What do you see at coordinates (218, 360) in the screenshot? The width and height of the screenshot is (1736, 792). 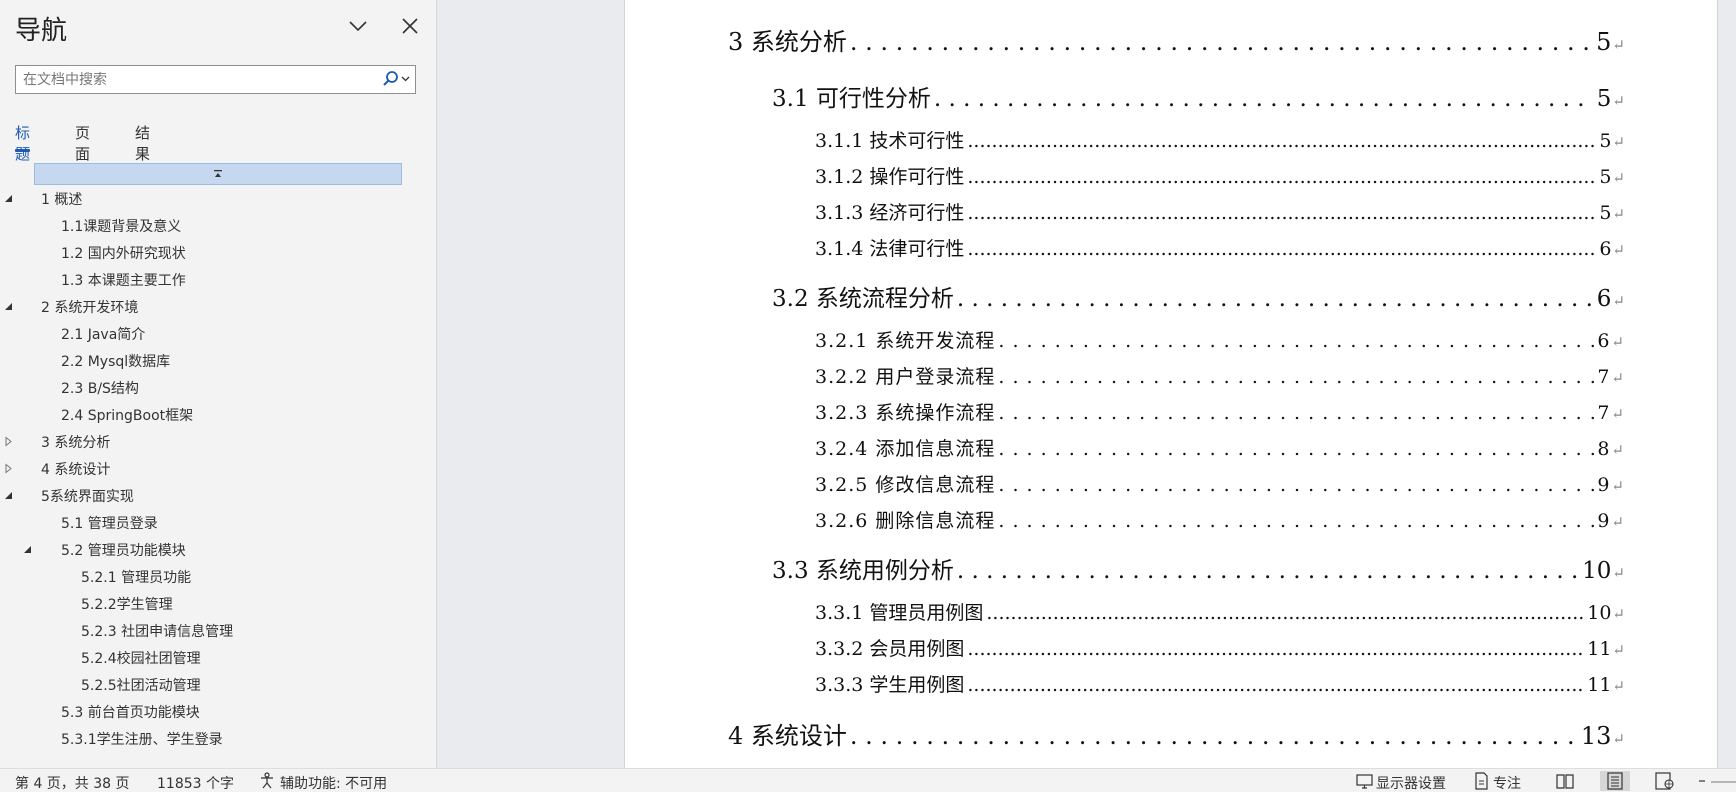 I see `nav-heading-item: 2.2 Mysql数据库` at bounding box center [218, 360].